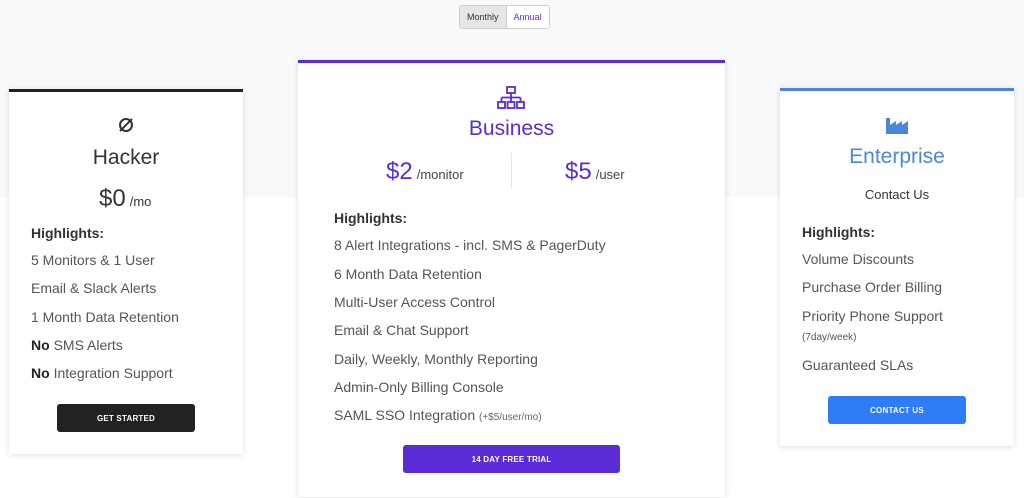 This screenshot has width=1024, height=498. What do you see at coordinates (408, 274) in the screenshot?
I see `feature-item: 6 Month Data Retention` at bounding box center [408, 274].